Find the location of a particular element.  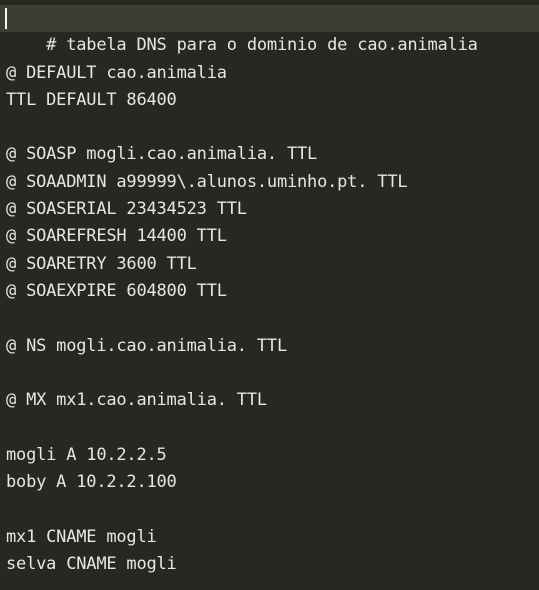

text-cursor is located at coordinates (6, 18).